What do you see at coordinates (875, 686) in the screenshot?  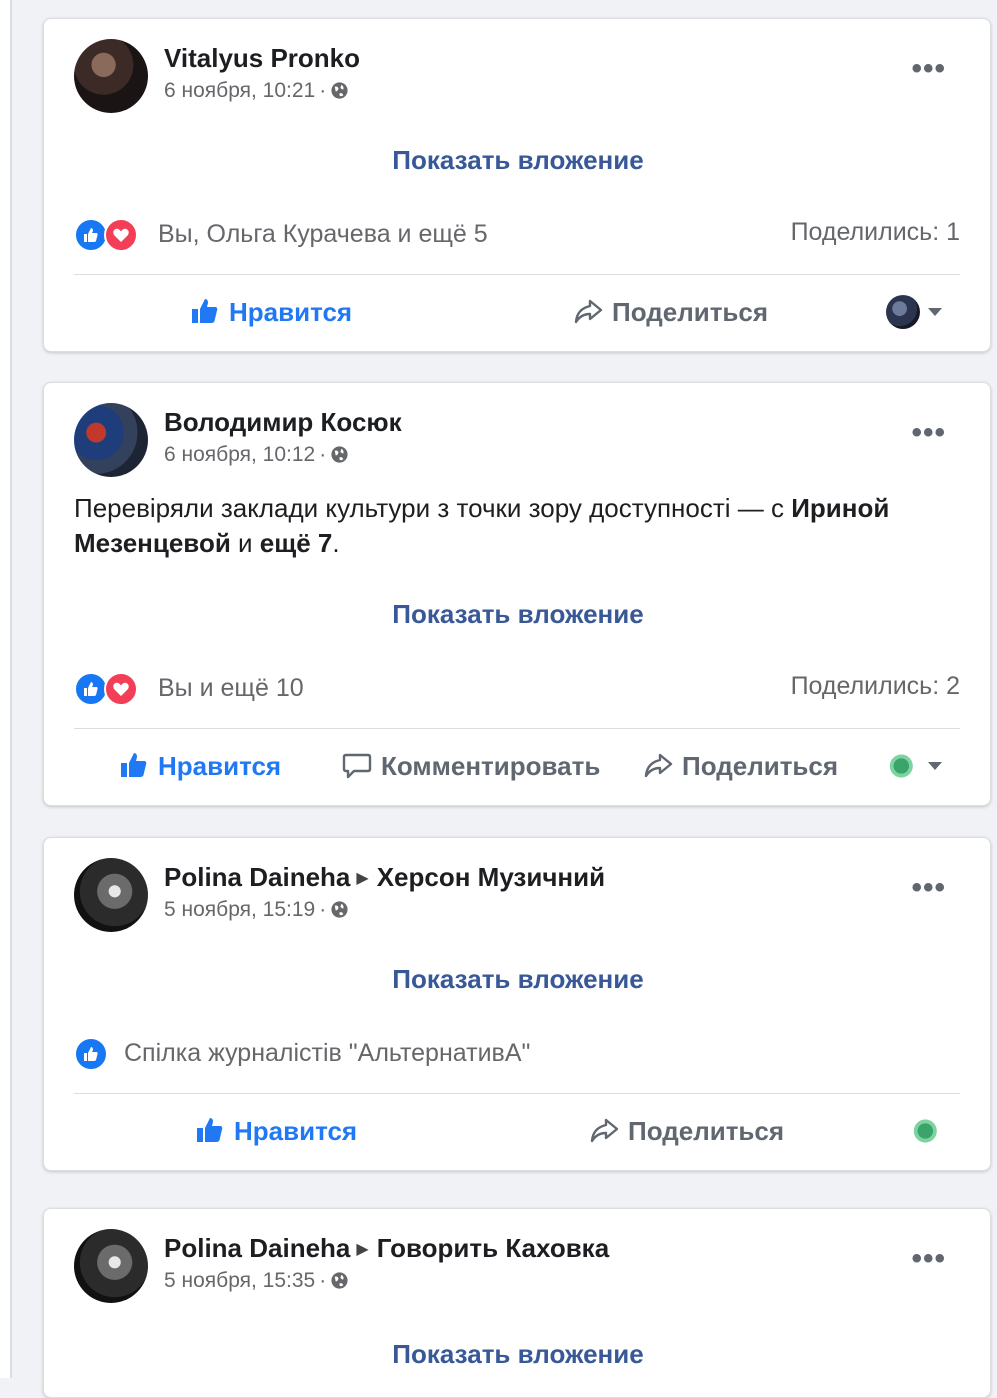 I see `shares-count: Поделились: 2` at bounding box center [875, 686].